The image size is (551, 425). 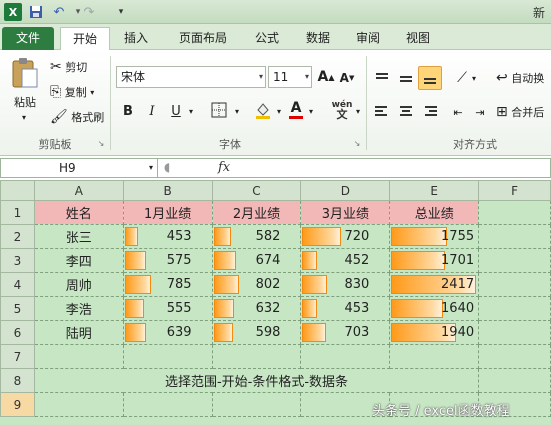 What do you see at coordinates (28, 38) in the screenshot?
I see `tab-file: 文件` at bounding box center [28, 38].